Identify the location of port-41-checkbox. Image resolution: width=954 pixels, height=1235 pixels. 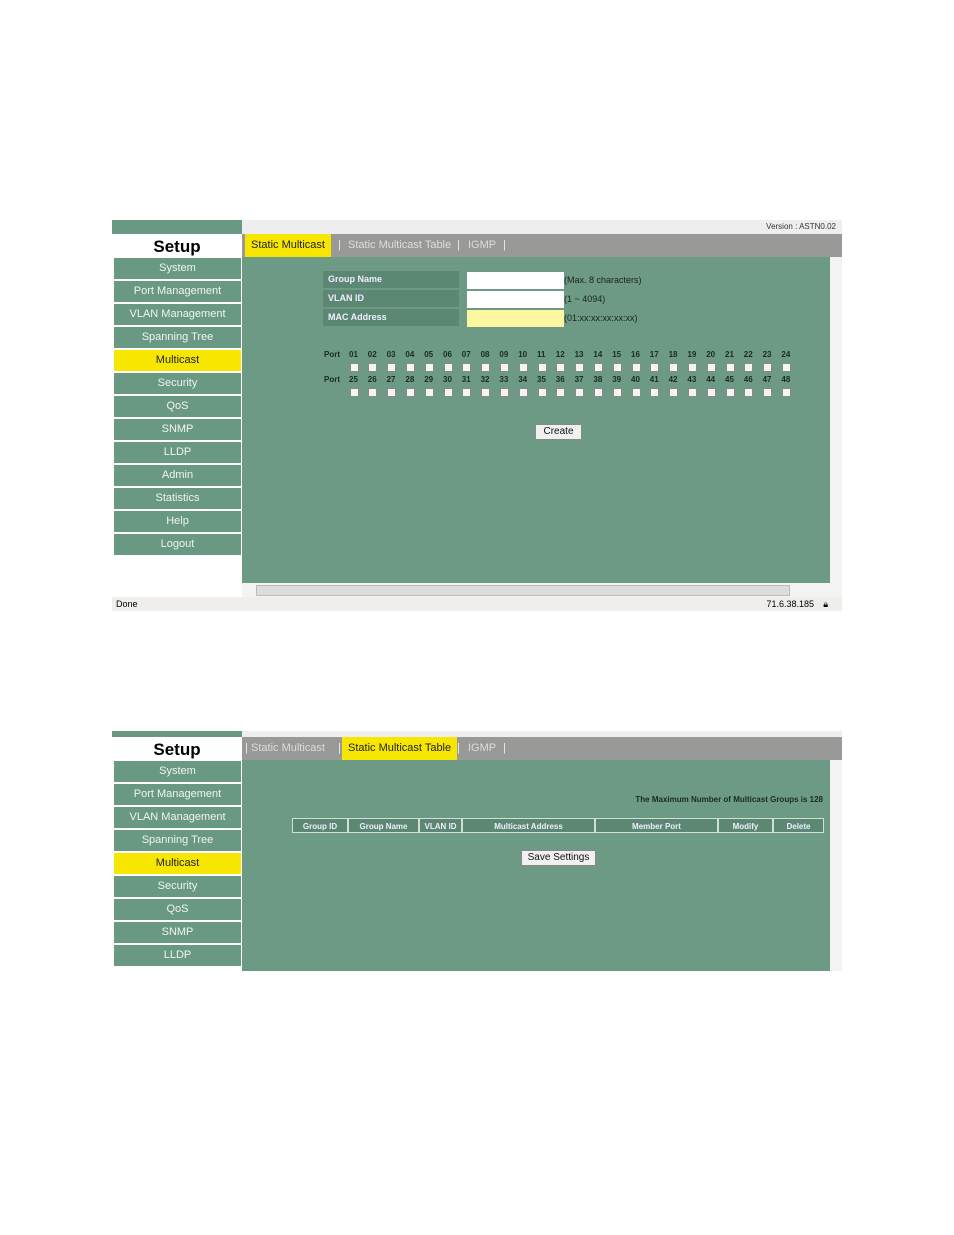
(655, 392).